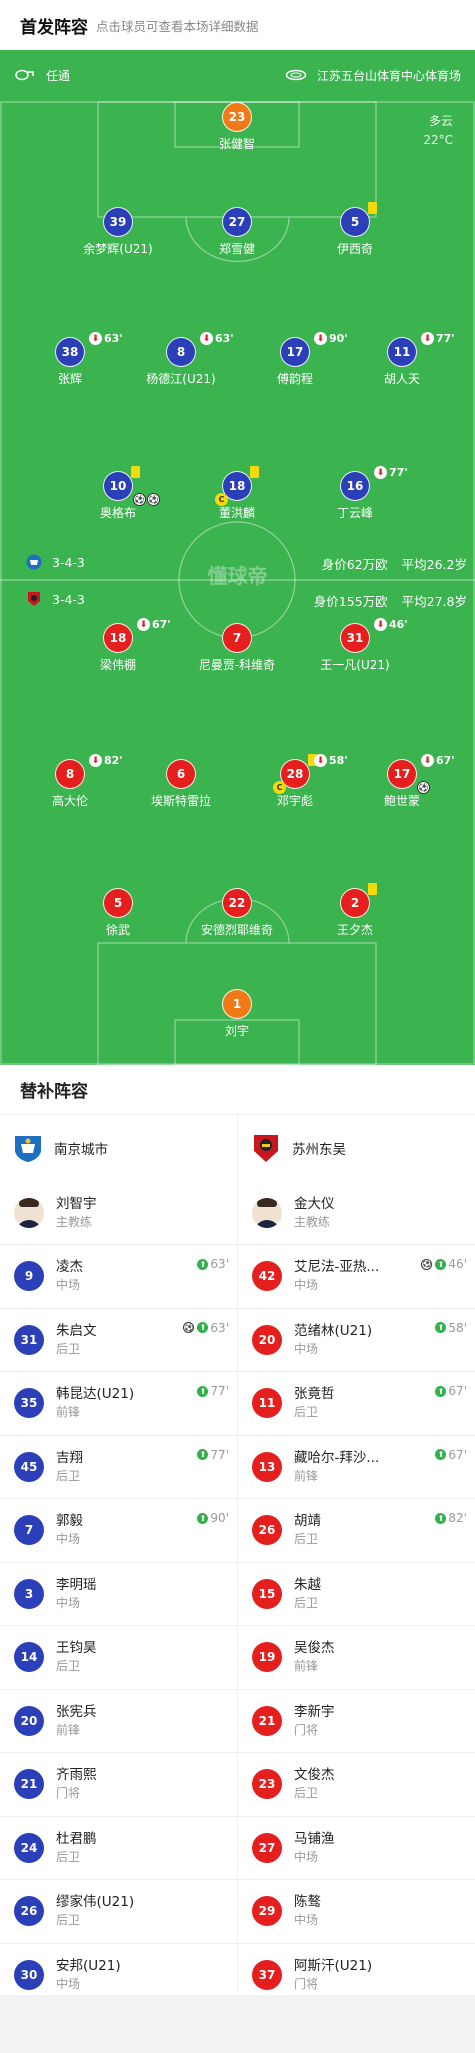  Describe the element at coordinates (306, 1412) in the screenshot. I see `substitute-position: 后卫` at that location.